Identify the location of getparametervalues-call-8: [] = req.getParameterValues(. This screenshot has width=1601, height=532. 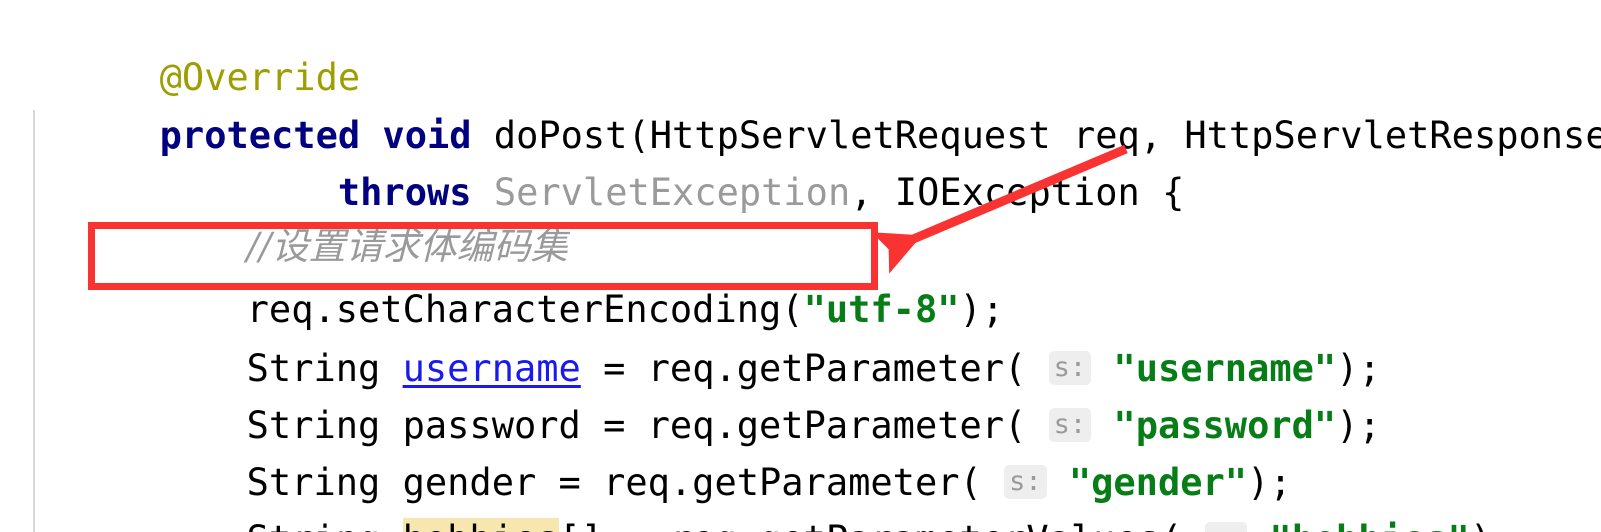
(871, 525).